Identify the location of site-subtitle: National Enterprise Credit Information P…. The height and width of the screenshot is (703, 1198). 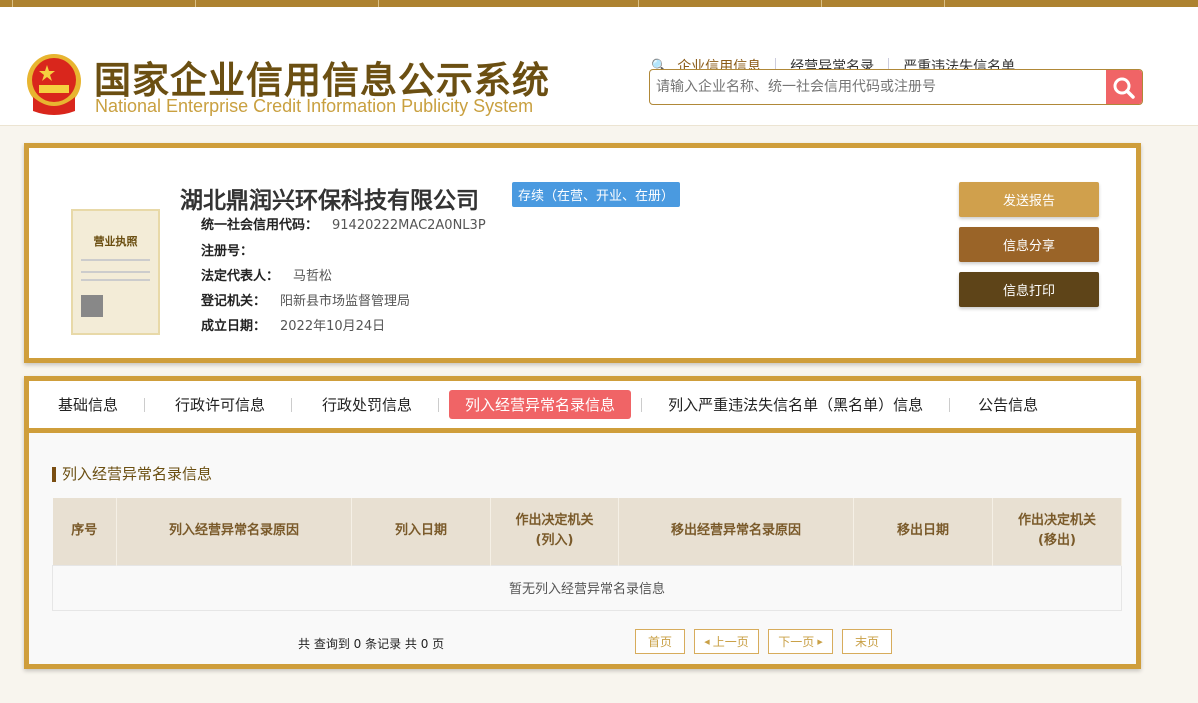
(314, 106).